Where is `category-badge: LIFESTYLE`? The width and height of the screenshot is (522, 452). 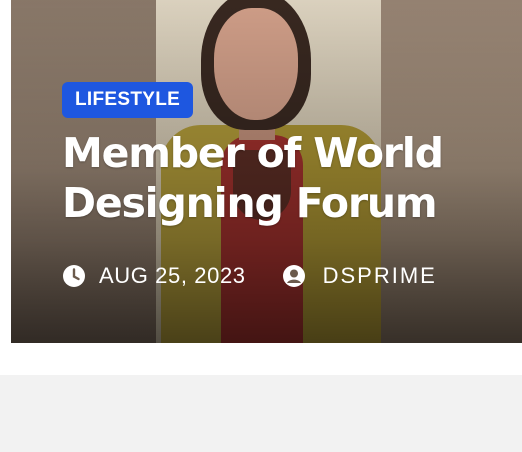 category-badge: LIFESTYLE is located at coordinates (128, 100).